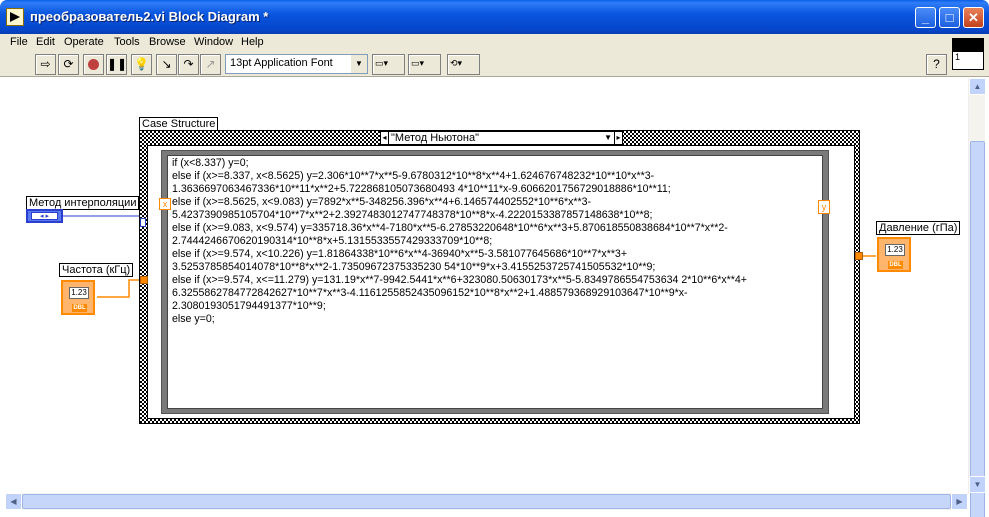 This screenshot has height=517, width=989. What do you see at coordinates (210, 163) in the screenshot?
I see `formula-line: if (x<8.337) y=0;` at bounding box center [210, 163].